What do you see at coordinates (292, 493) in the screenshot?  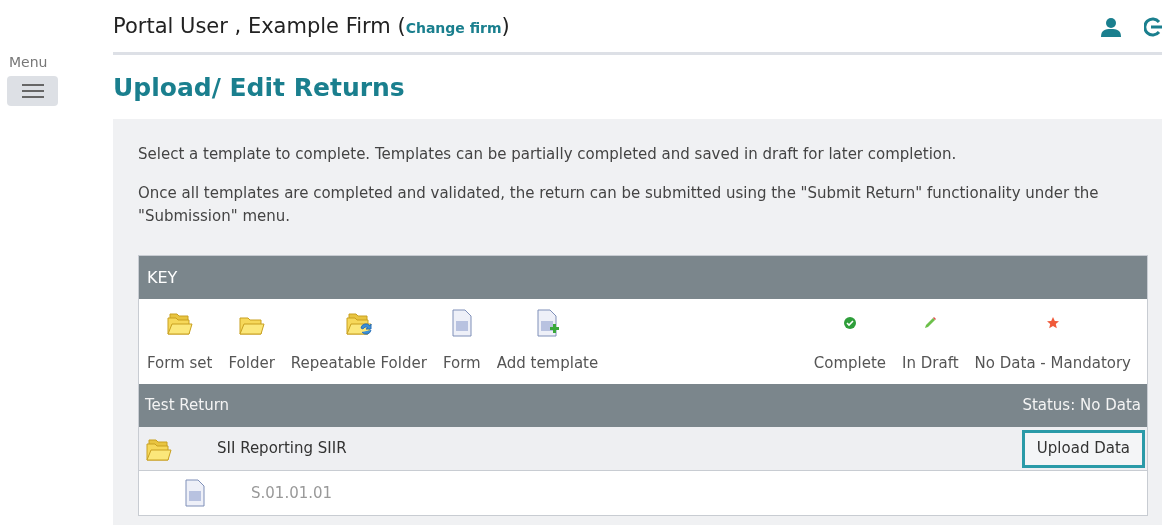 I see `row-label: S.01.01.01` at bounding box center [292, 493].